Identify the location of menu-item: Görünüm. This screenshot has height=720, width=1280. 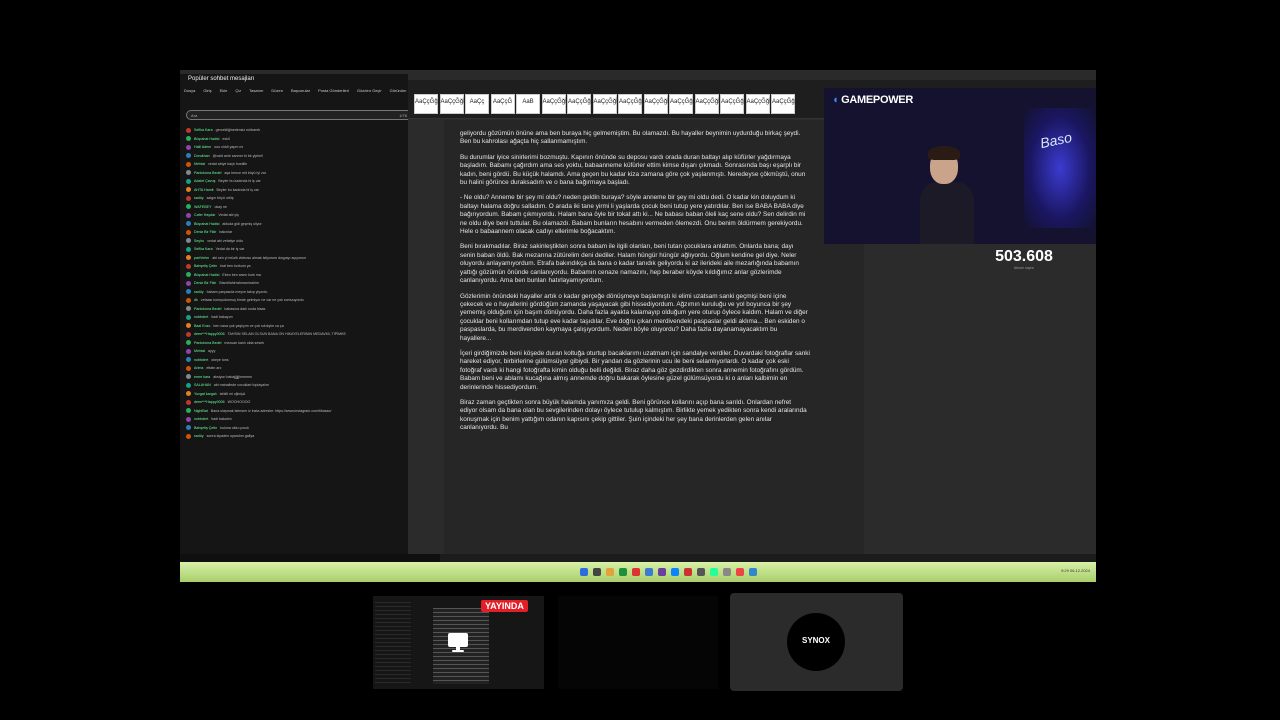
(398, 92).